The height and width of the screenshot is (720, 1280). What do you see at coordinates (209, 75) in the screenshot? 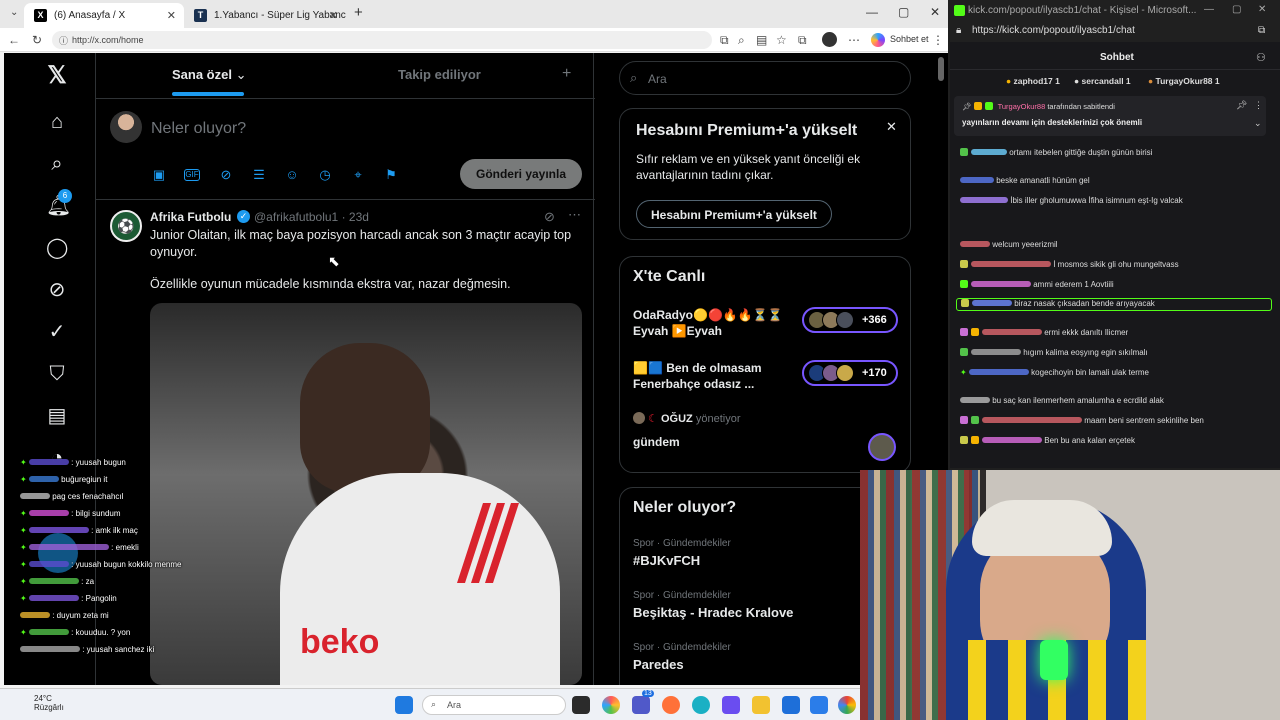
I see `tab-for-you: Sana özel ⌄` at bounding box center [209, 75].